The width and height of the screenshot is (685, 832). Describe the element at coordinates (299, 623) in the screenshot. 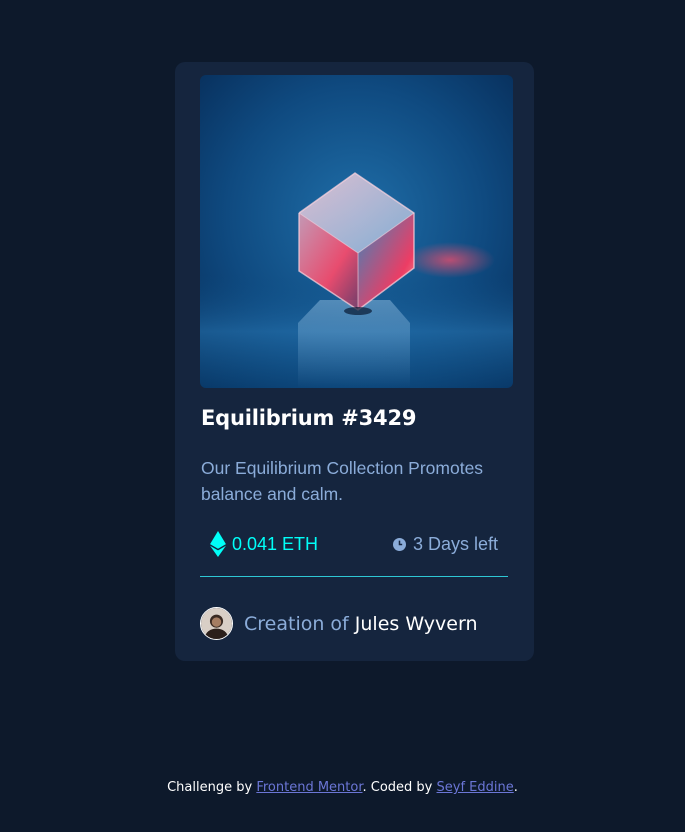

I see `creator-prefix: Creation of` at that location.